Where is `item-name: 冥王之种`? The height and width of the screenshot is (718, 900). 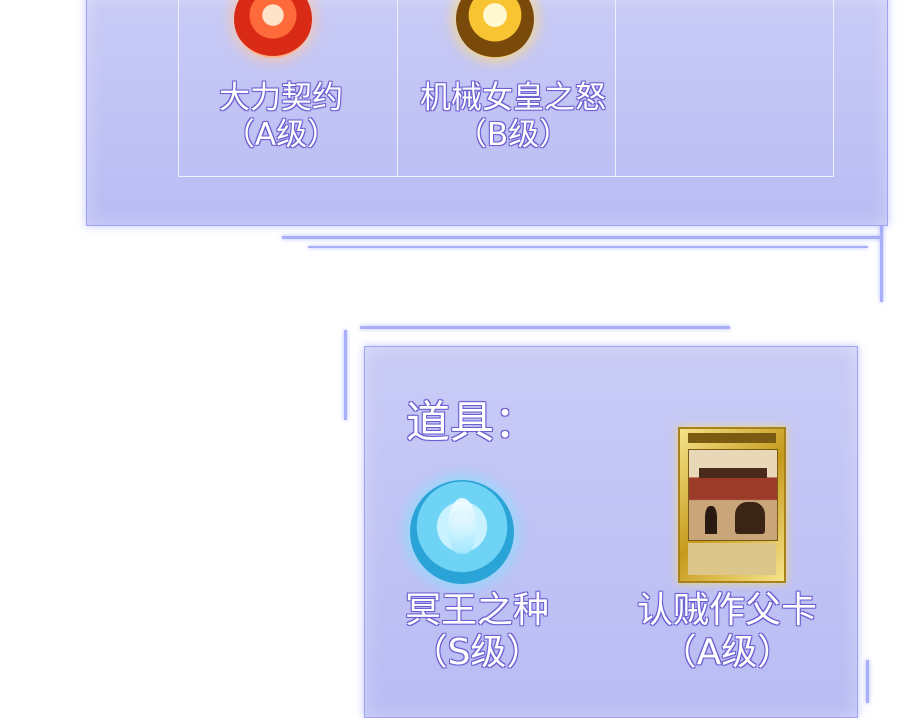 item-name: 冥王之种 is located at coordinates (476, 610).